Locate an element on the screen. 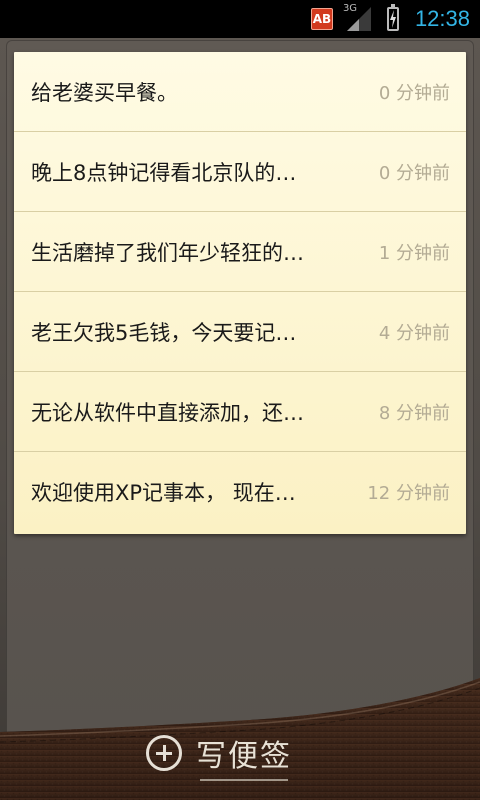 Image resolution: width=480 pixels, height=800 pixels. note-item: 无论从软件中直接添加，还… 8 分钟前 is located at coordinates (240, 412).